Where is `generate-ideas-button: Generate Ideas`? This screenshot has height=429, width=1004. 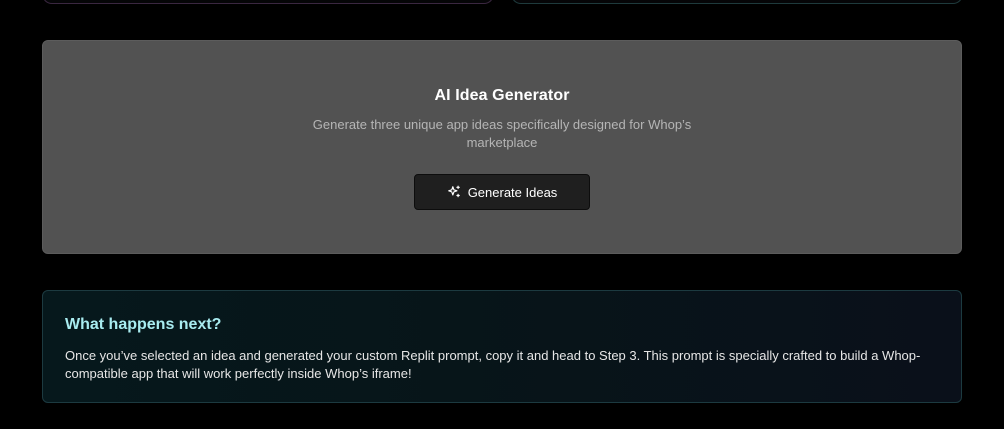 generate-ideas-button: Generate Ideas is located at coordinates (502, 192).